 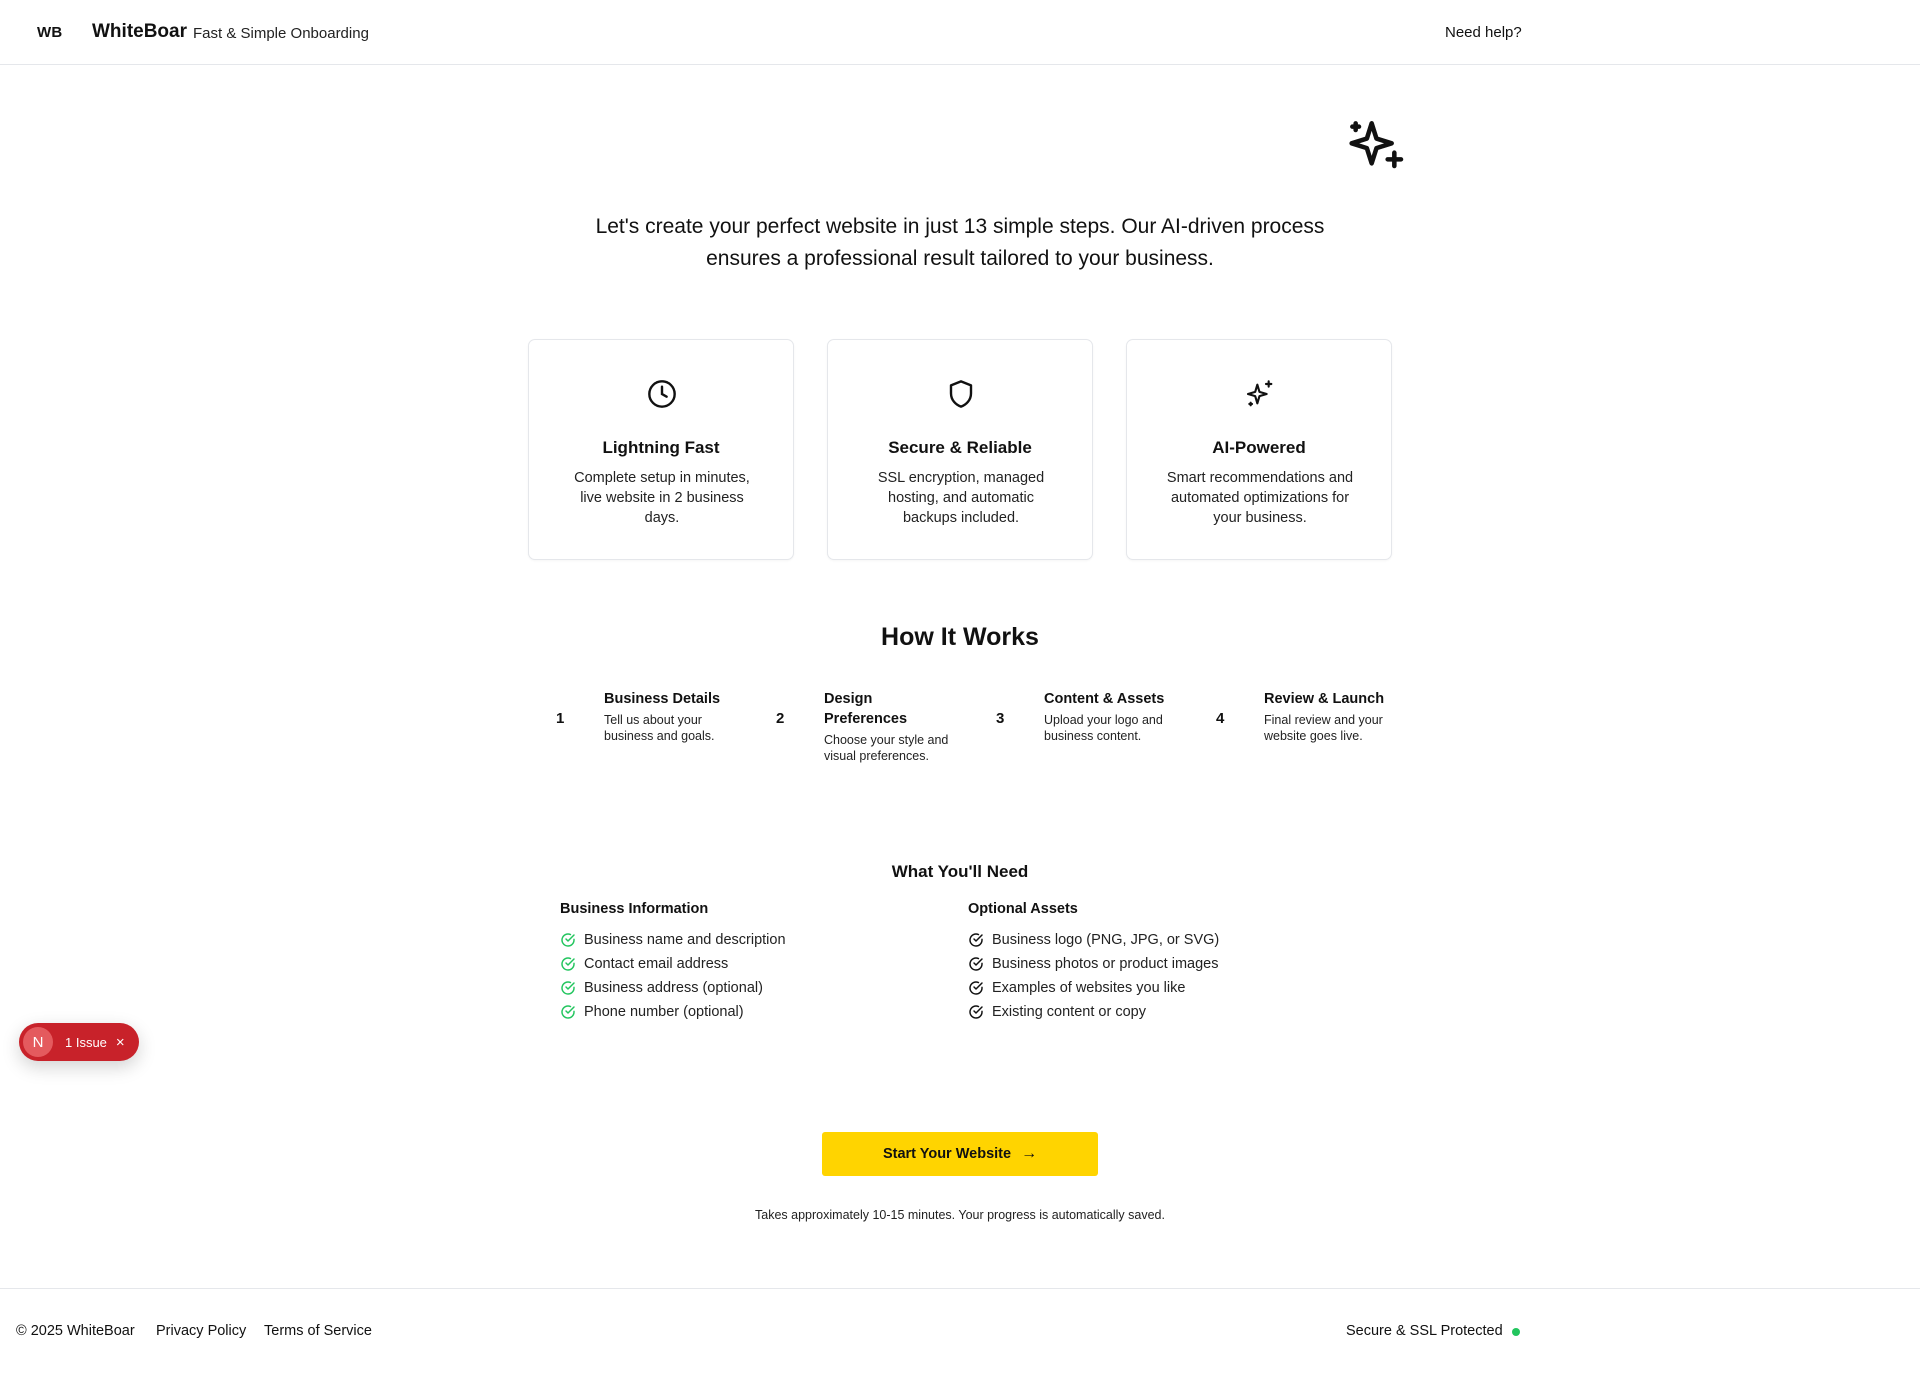 I want to click on start-website-button: Start Your Website →, so click(x=960, y=1154).